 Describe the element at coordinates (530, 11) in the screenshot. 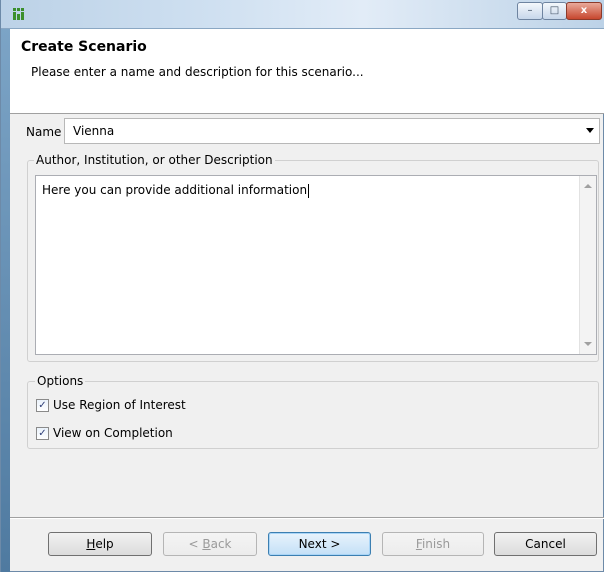

I see `minimize-button: –` at that location.